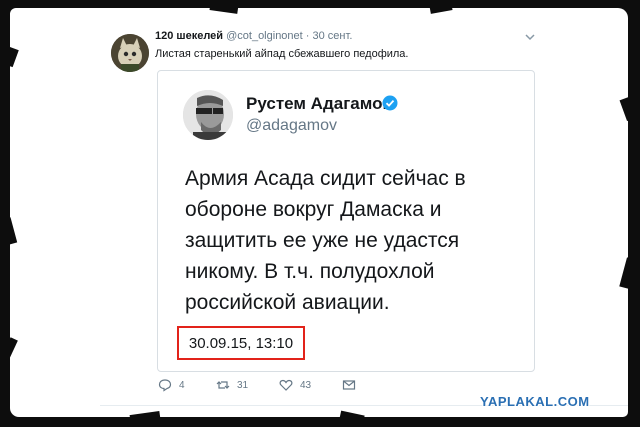 Image resolution: width=640 pixels, height=427 pixels. What do you see at coordinates (333, 36) in the screenshot?
I see `tweet-date: 30 сент.` at bounding box center [333, 36].